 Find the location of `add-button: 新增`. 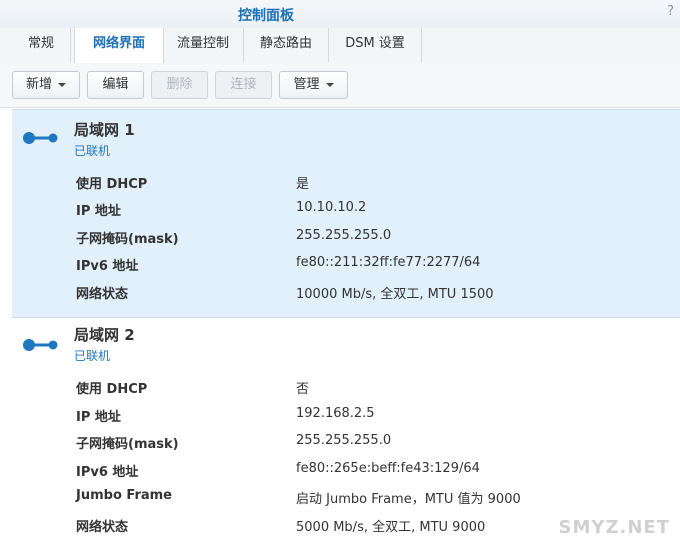

add-button: 新增 is located at coordinates (46, 85).